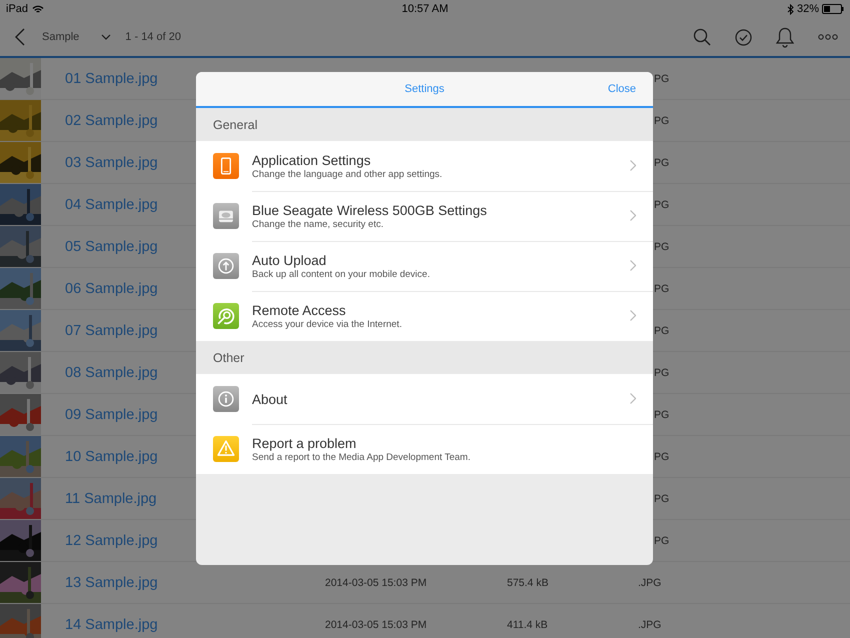 This screenshot has width=850, height=638. What do you see at coordinates (226, 316) in the screenshot?
I see `remote-icon` at bounding box center [226, 316].